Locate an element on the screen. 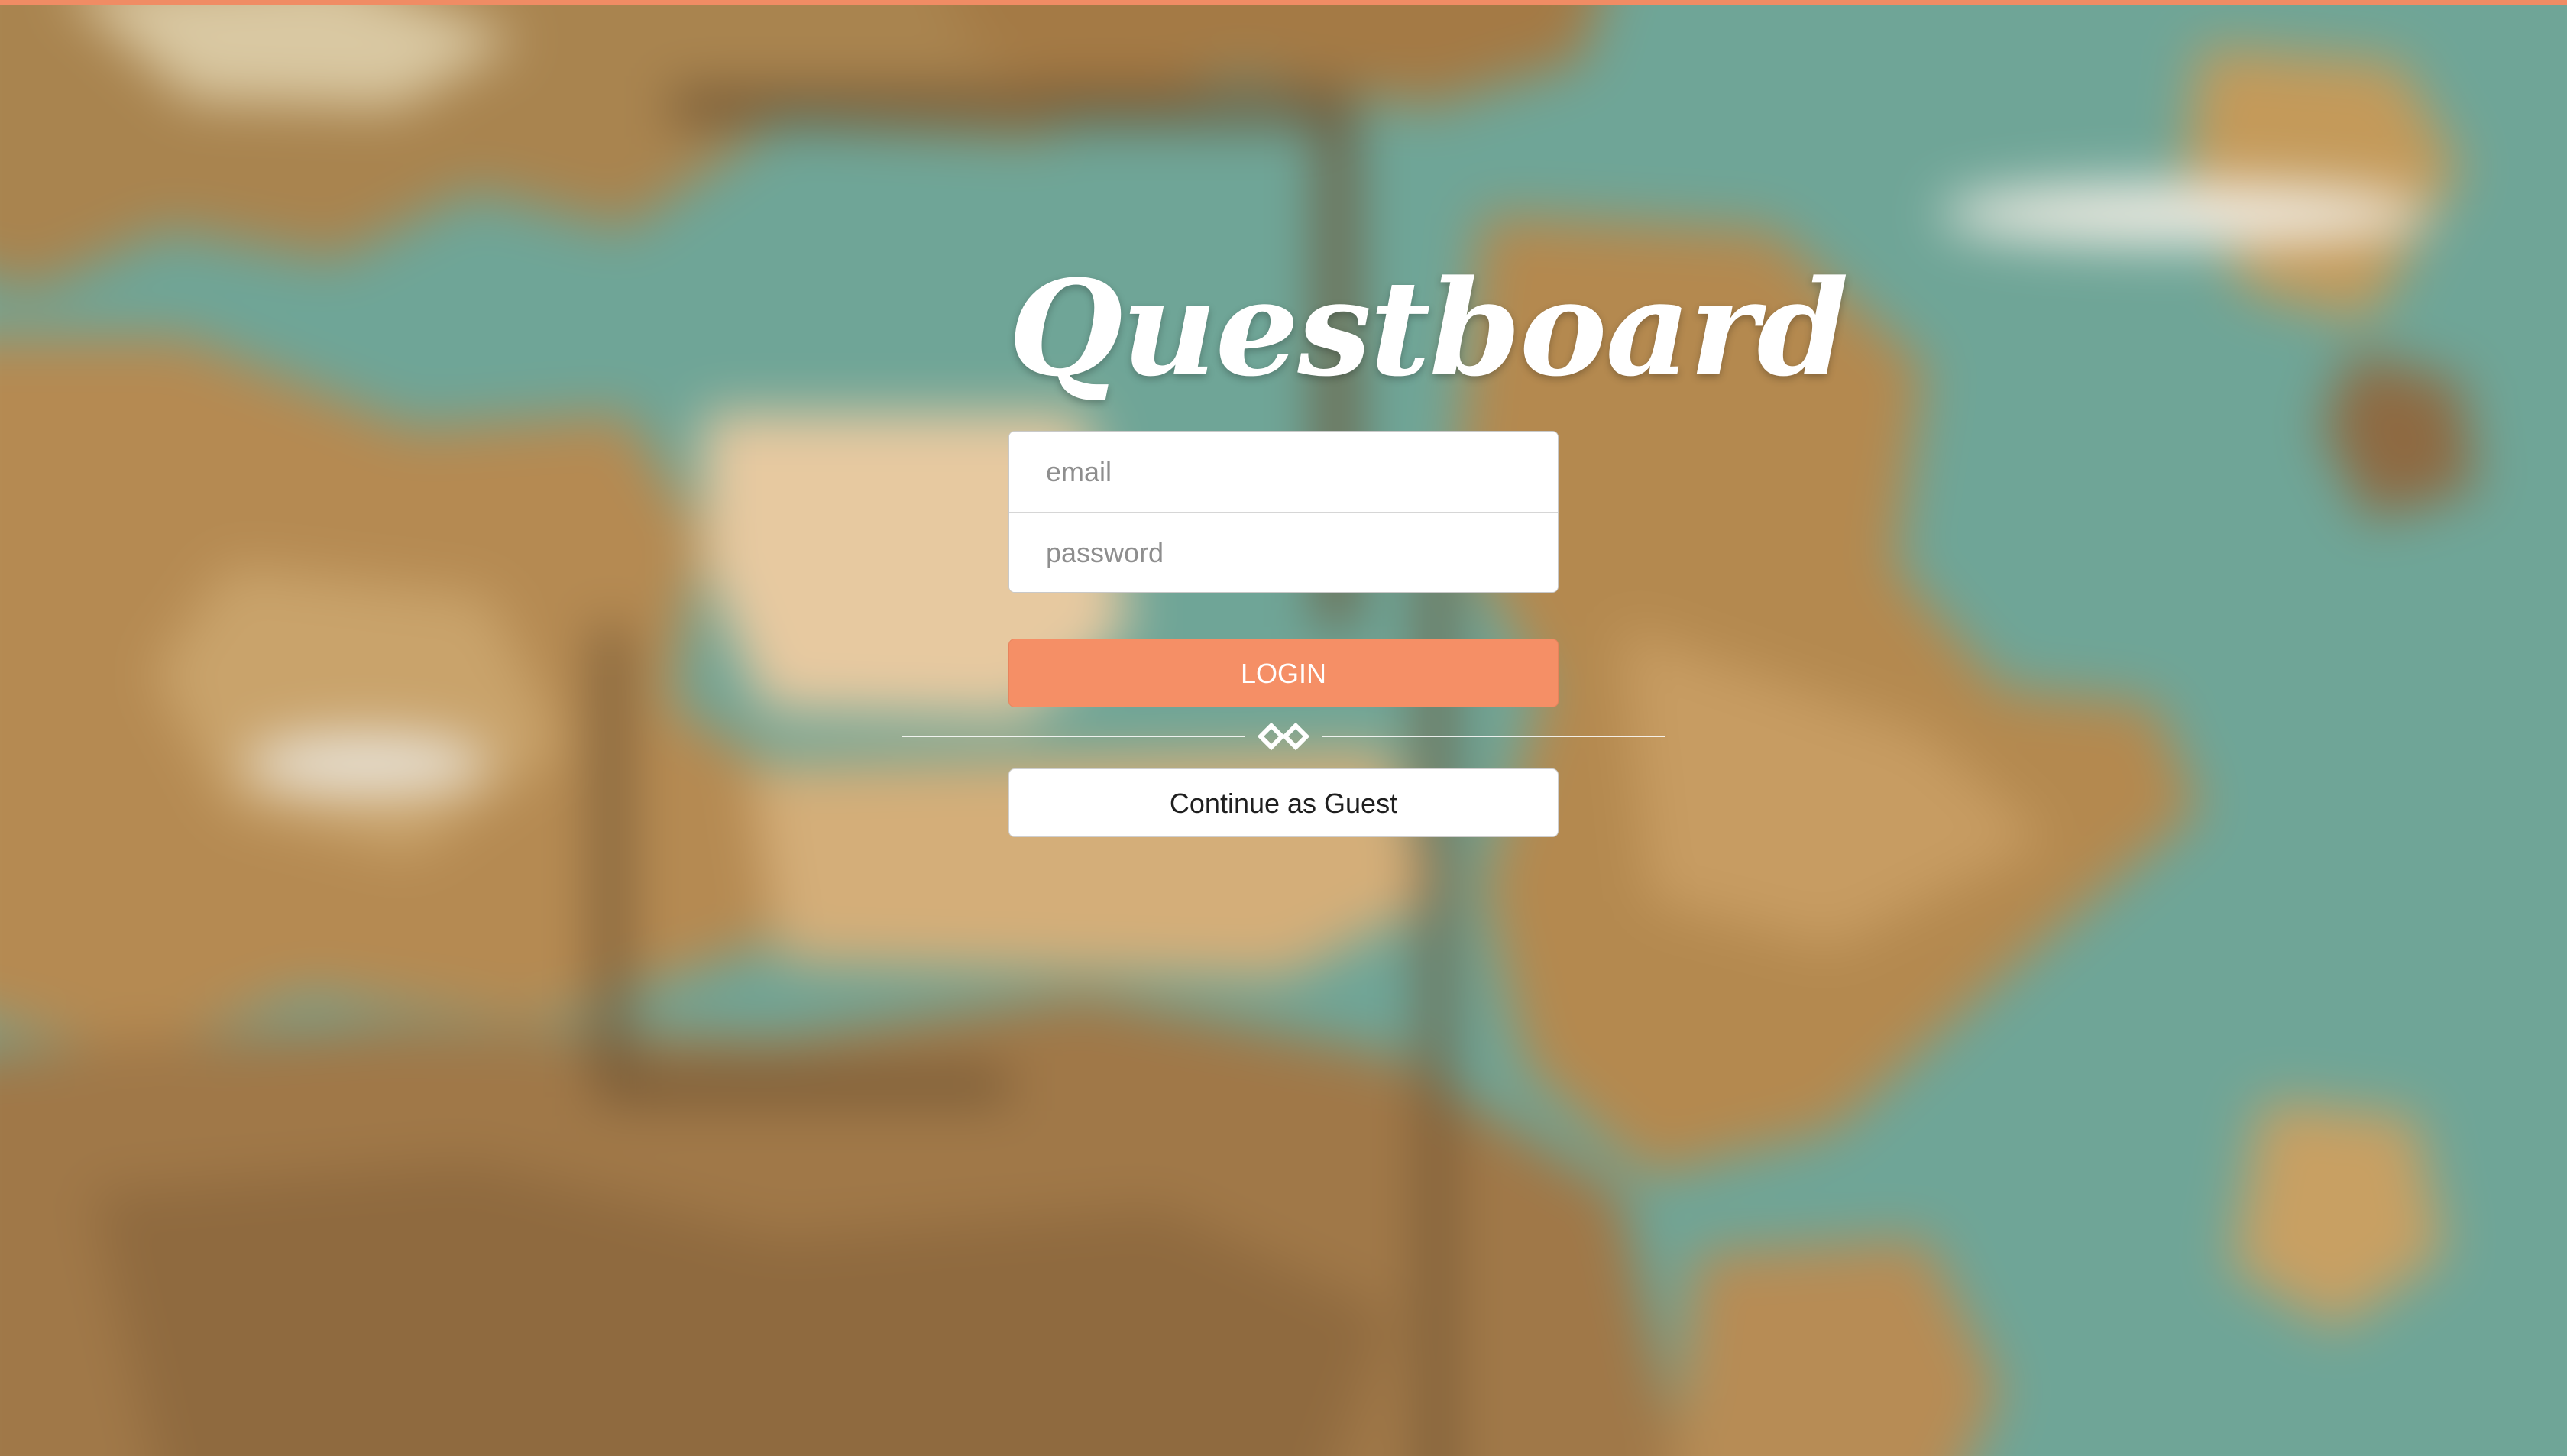 The image size is (2567, 1456). app-logo-title: Questboard is located at coordinates (1428, 328).